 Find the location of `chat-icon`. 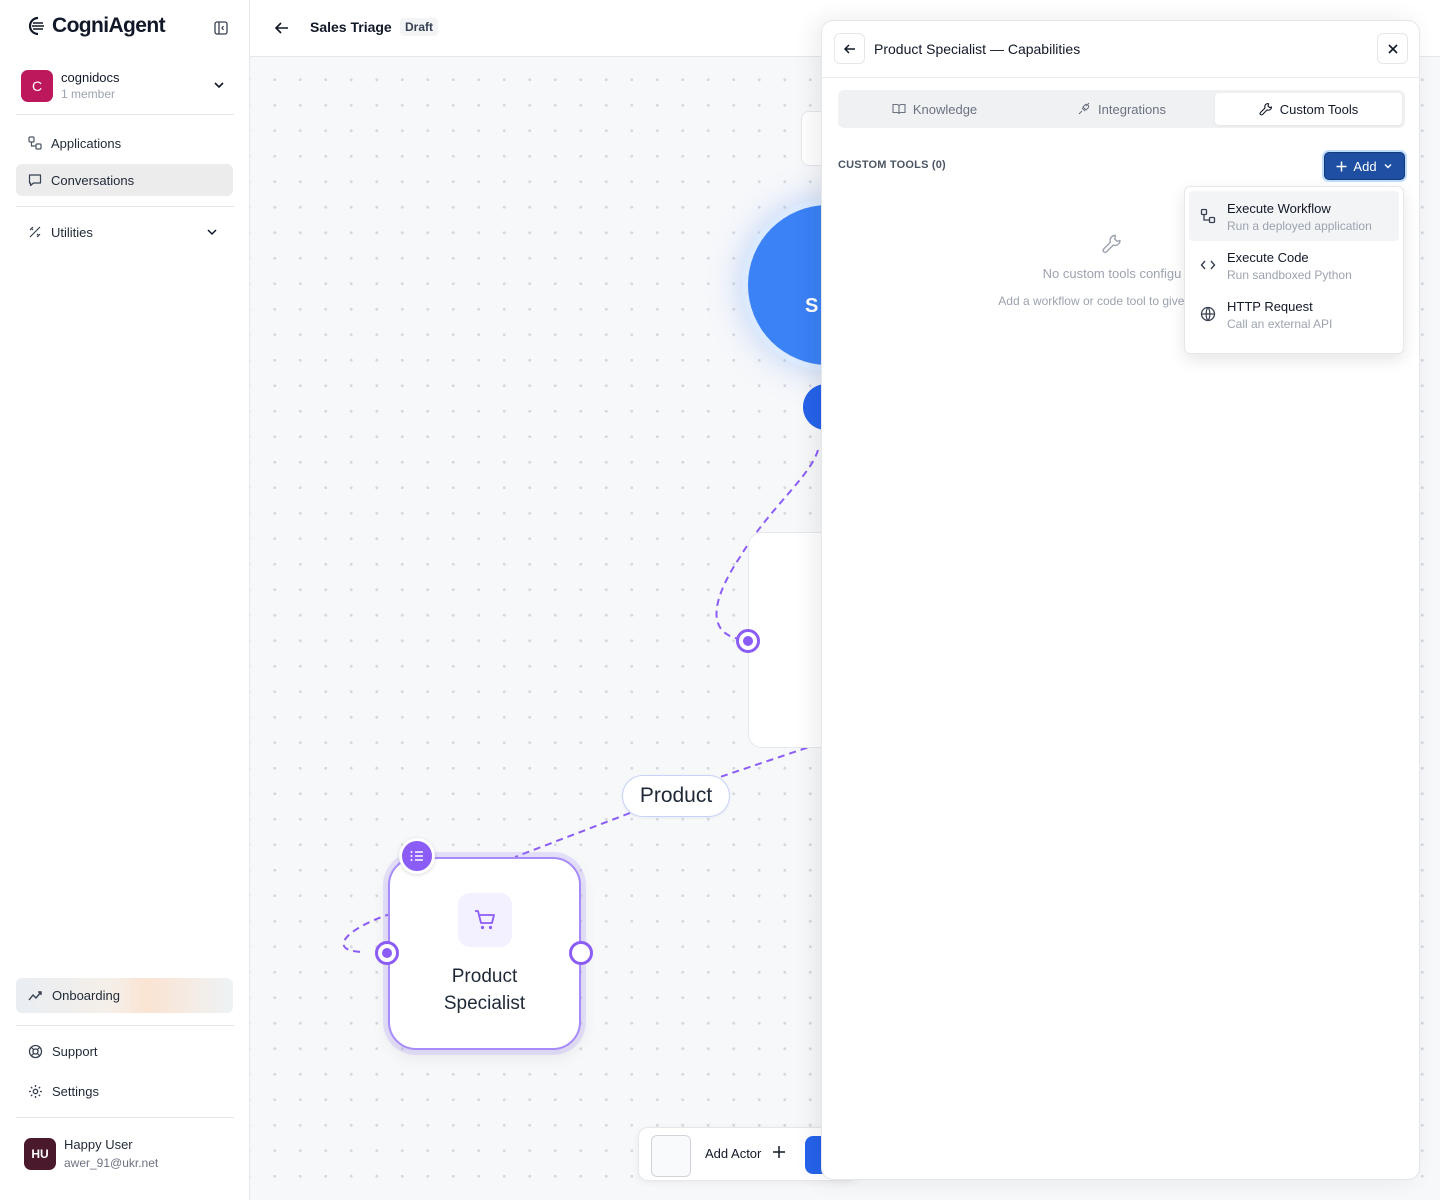

chat-icon is located at coordinates (35, 180).